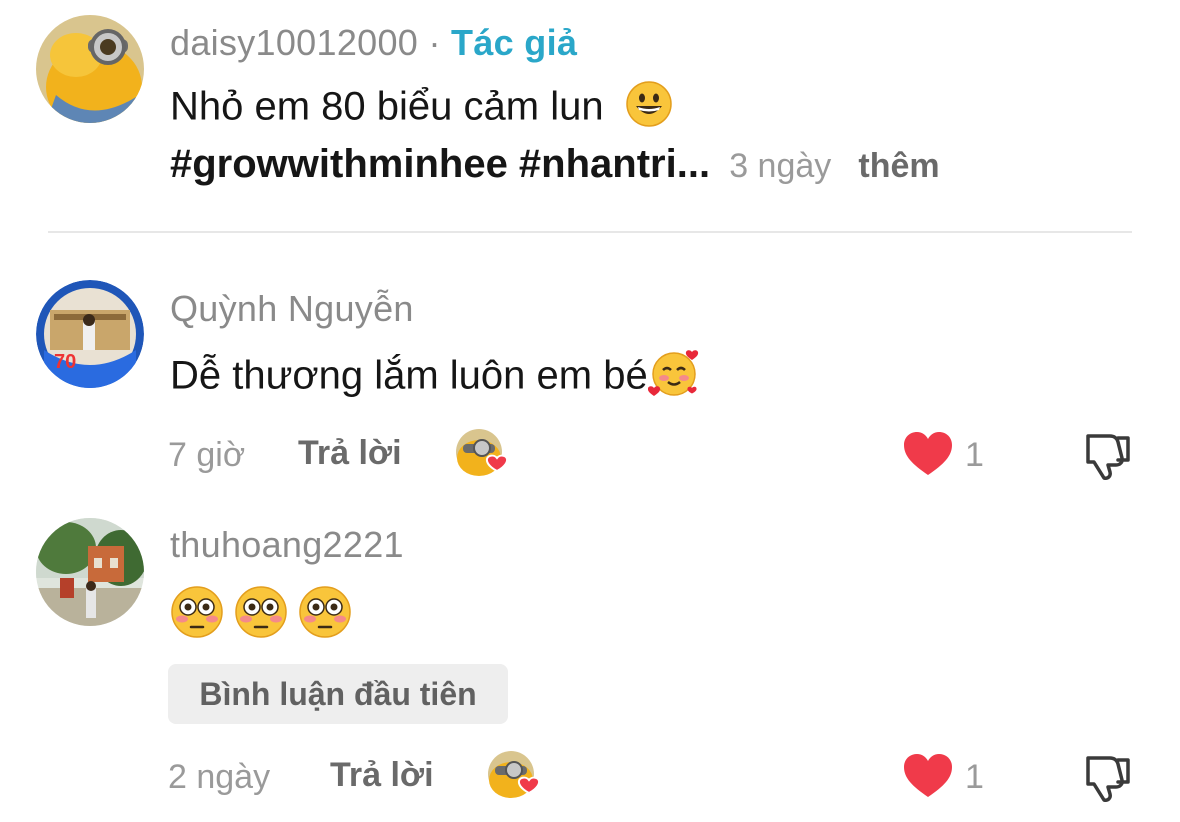 The image size is (1180, 822). What do you see at coordinates (90, 69) in the screenshot?
I see `author-avatar` at bounding box center [90, 69].